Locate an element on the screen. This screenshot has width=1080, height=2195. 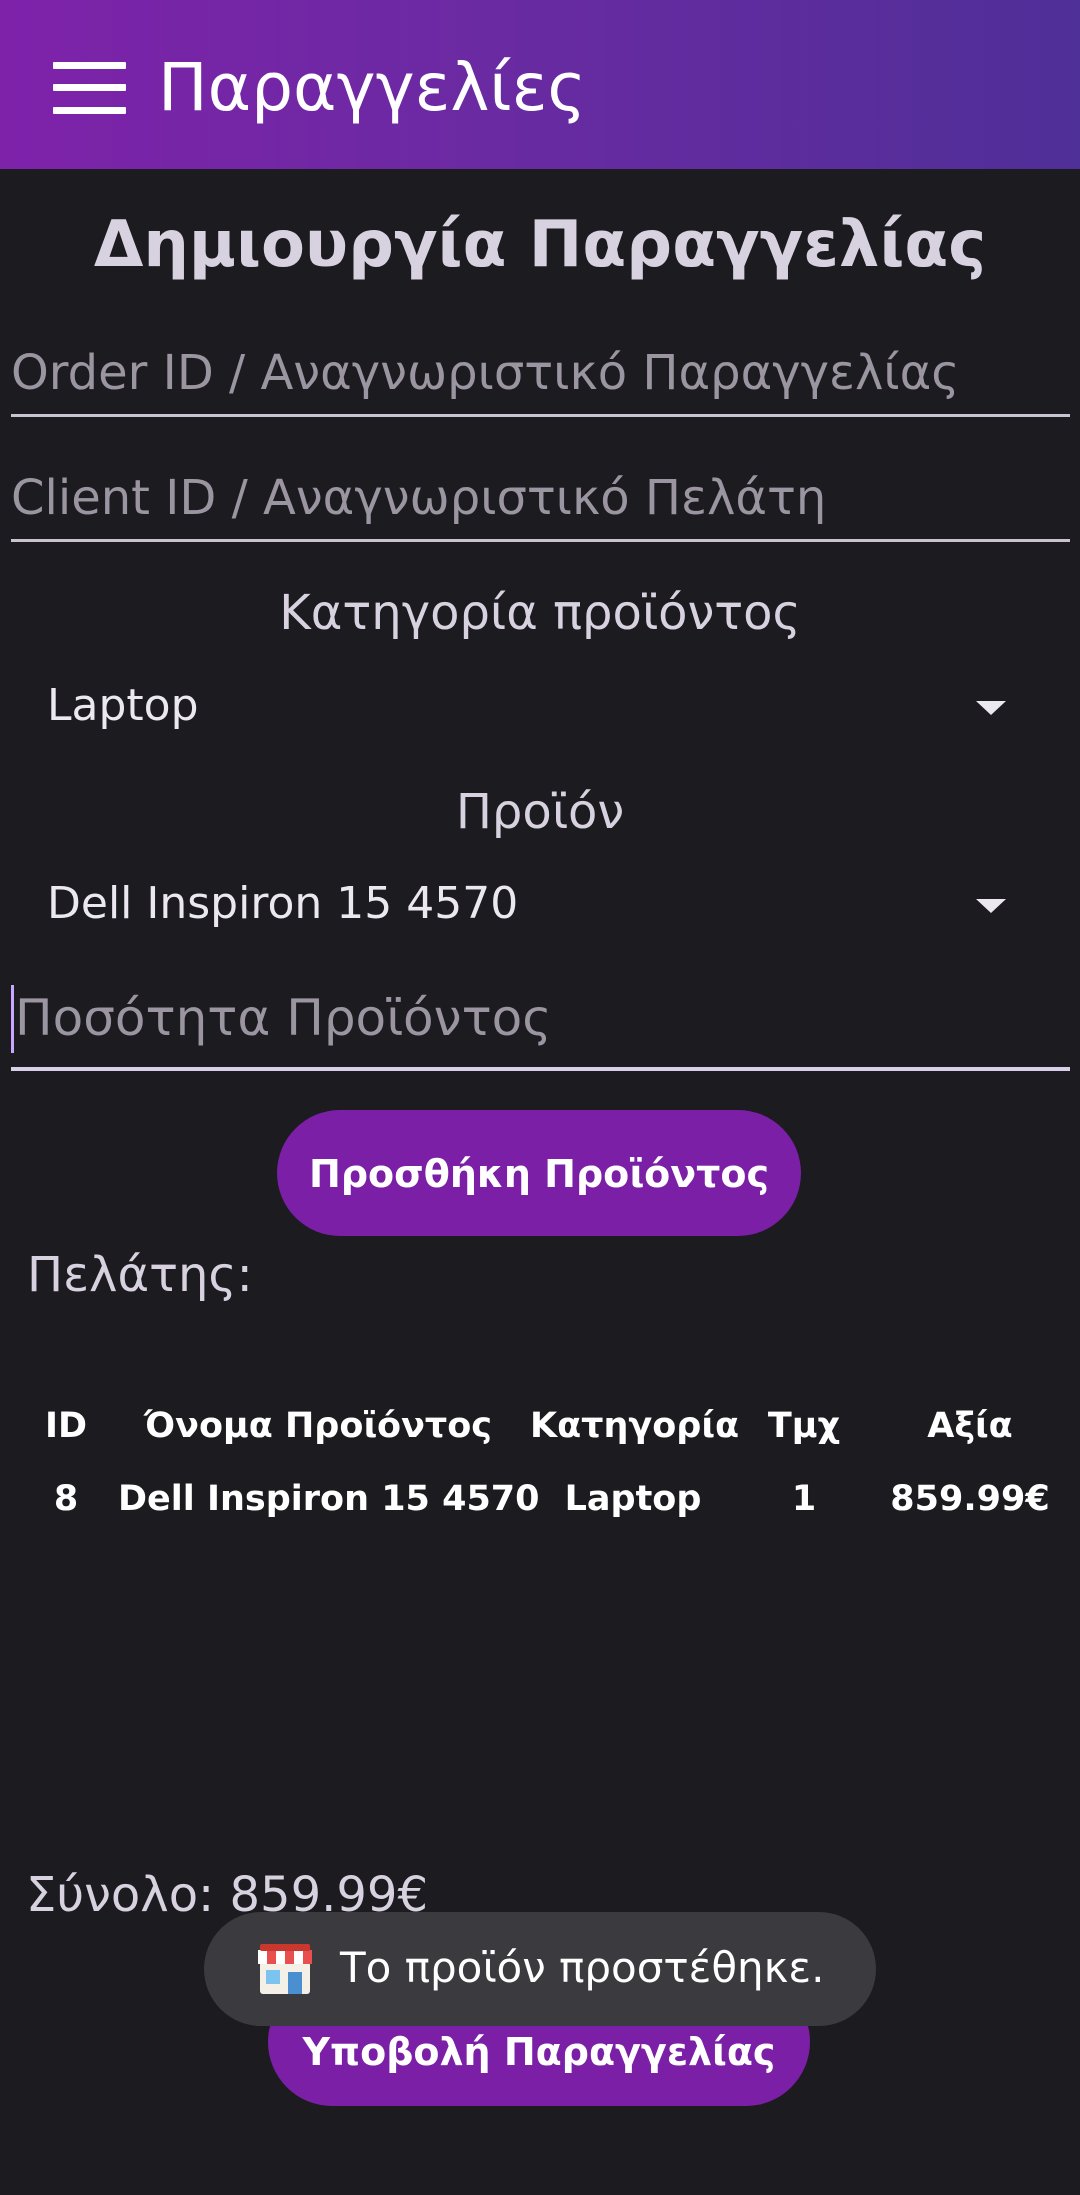
category-selected-value: Laptop is located at coordinates (123, 705).